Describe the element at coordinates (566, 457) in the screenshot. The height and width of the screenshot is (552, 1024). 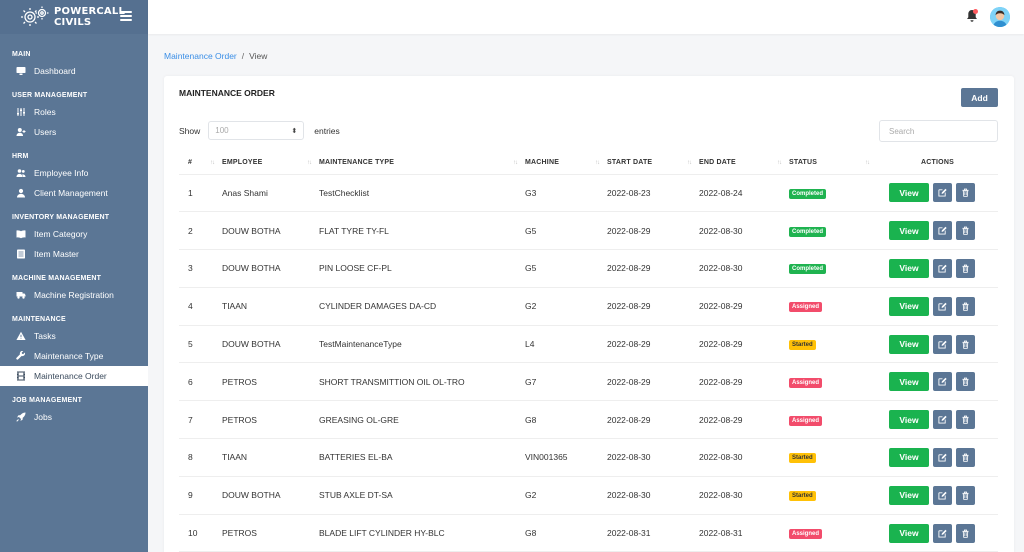
I see `machine-cell: VIN001365` at that location.